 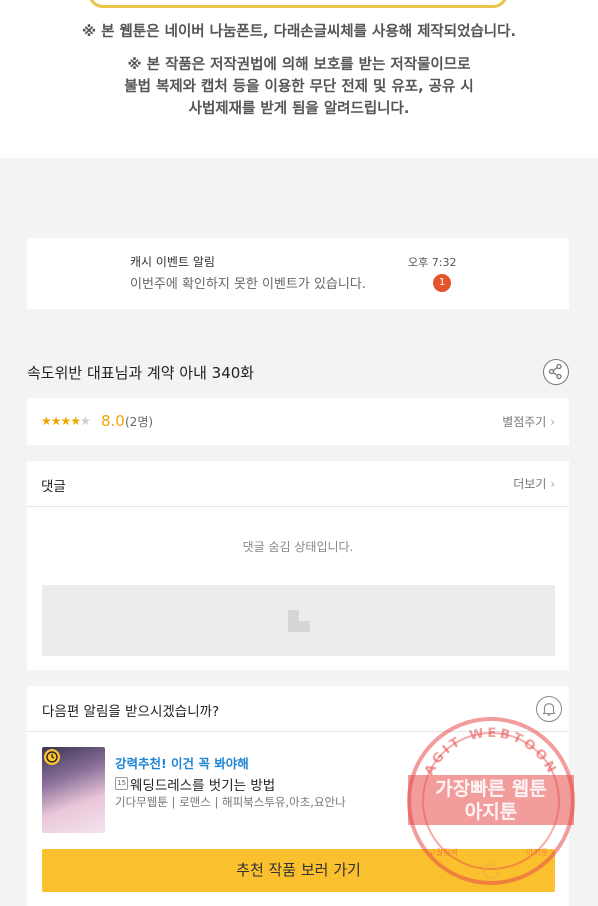 I want to click on clock-icon, so click(x=52, y=757).